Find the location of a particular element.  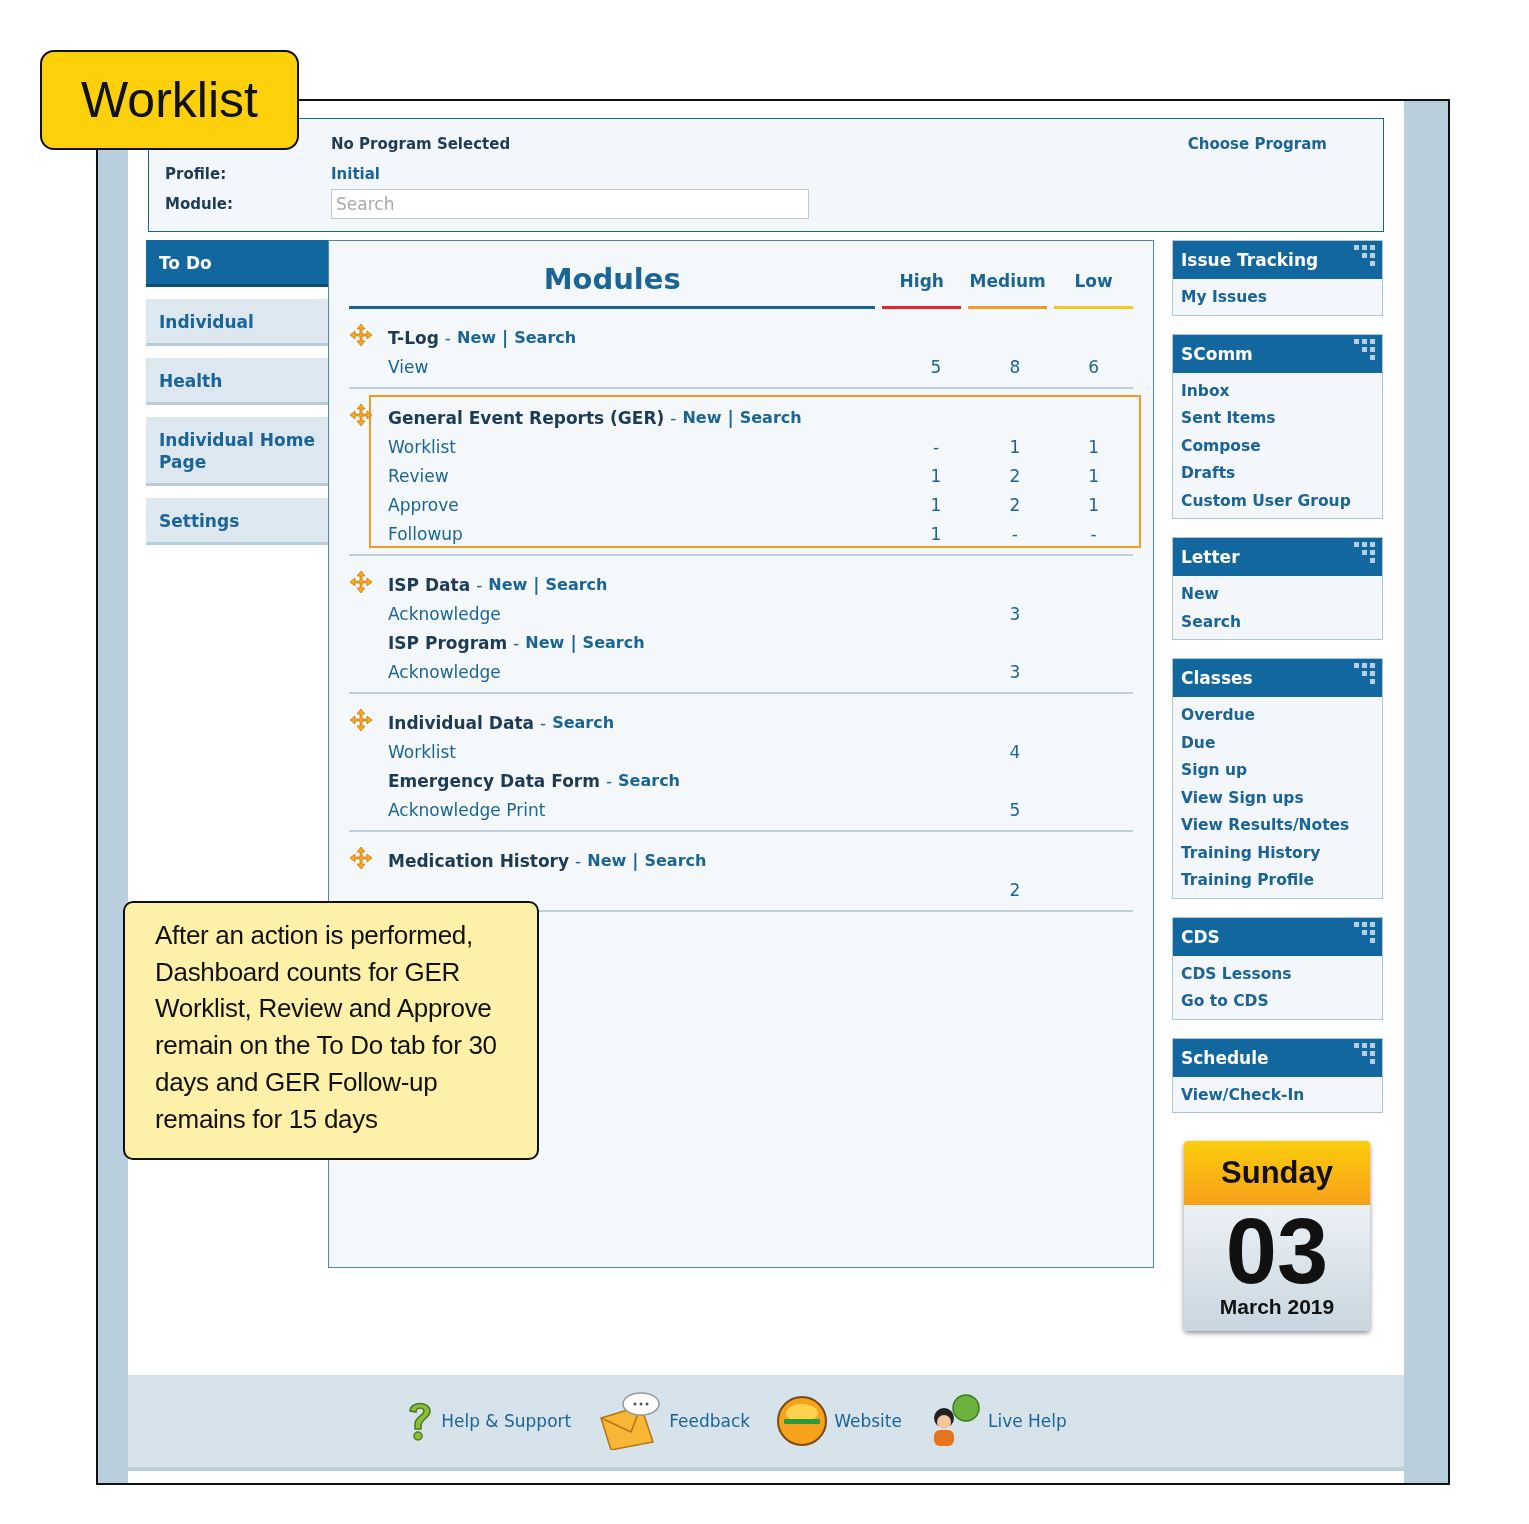

nav-tab: Individual is located at coordinates (237, 322).